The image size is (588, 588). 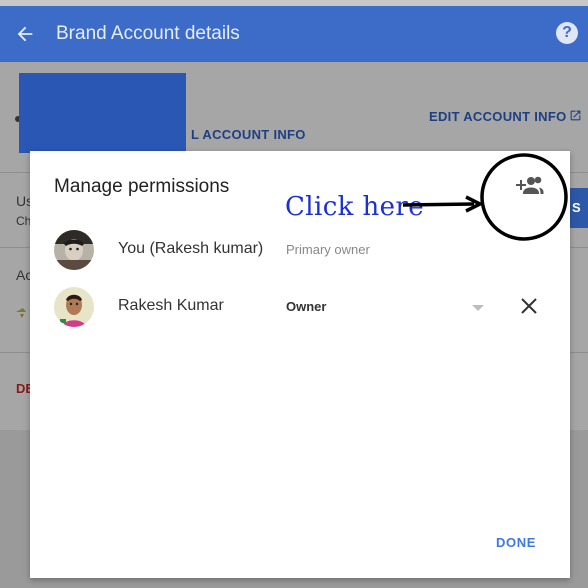 I want to click on list-item: You (Rakesh kumar) Primary owner, so click(x=300, y=250).